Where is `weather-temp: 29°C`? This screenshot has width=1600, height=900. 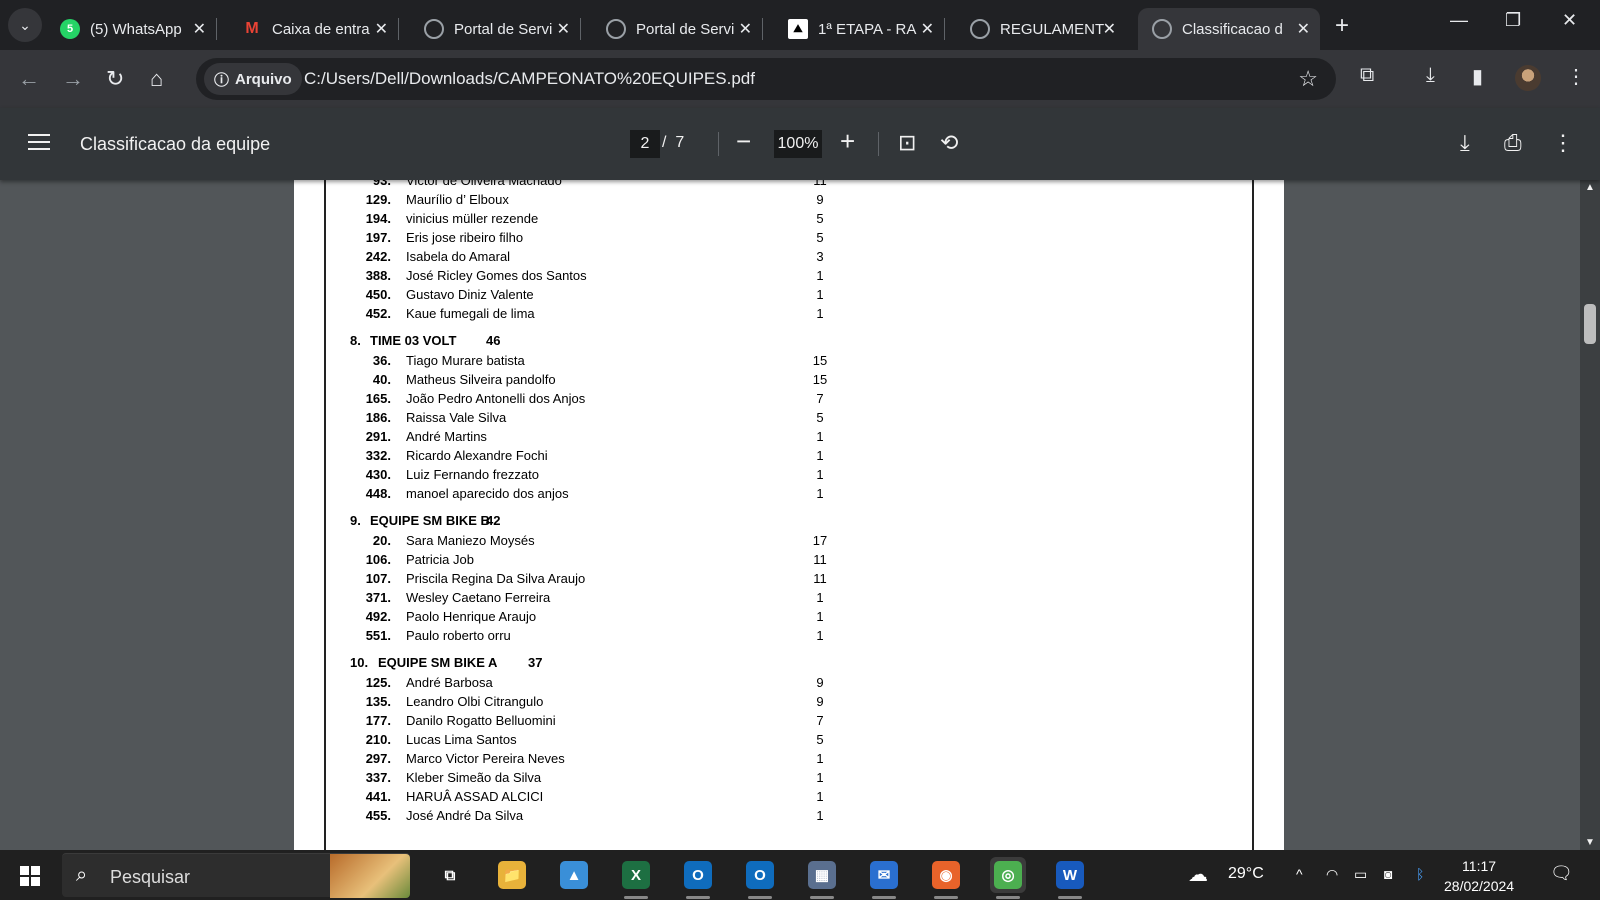 weather-temp: 29°C is located at coordinates (1246, 874).